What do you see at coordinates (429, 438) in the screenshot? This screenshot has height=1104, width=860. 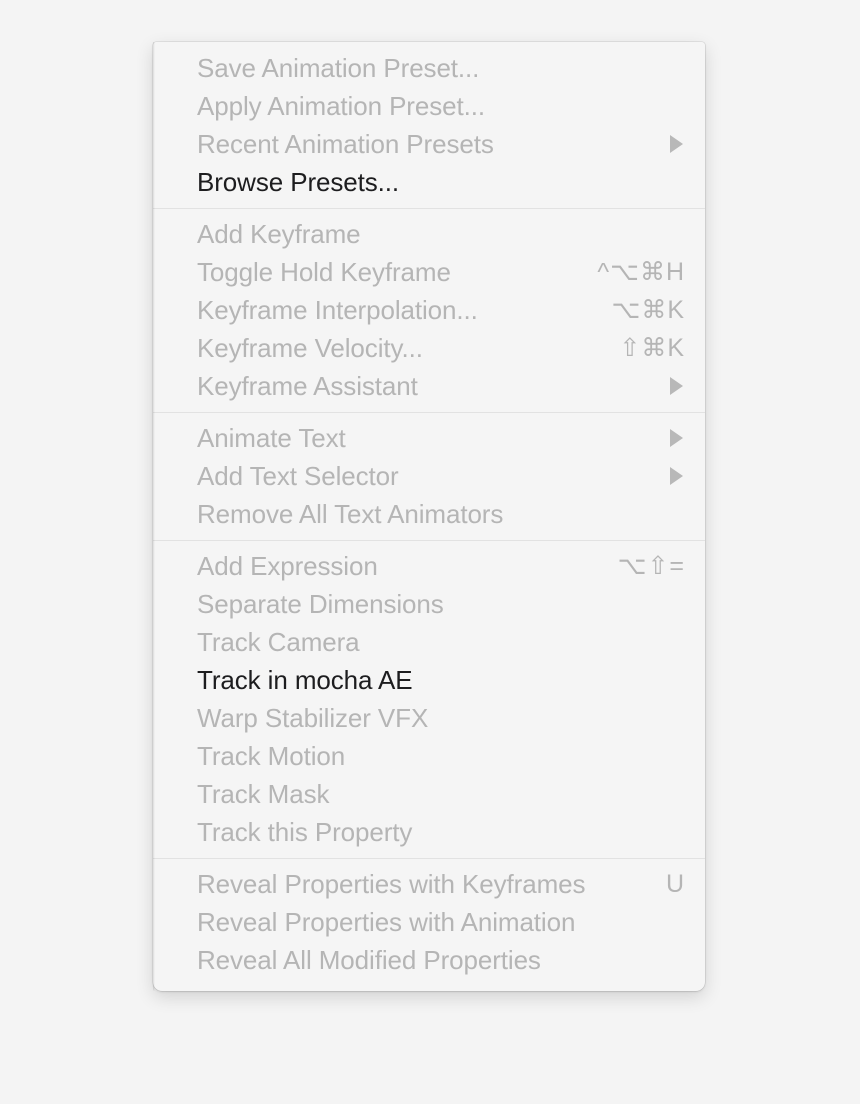 I see `menu-item: Animate Text` at bounding box center [429, 438].